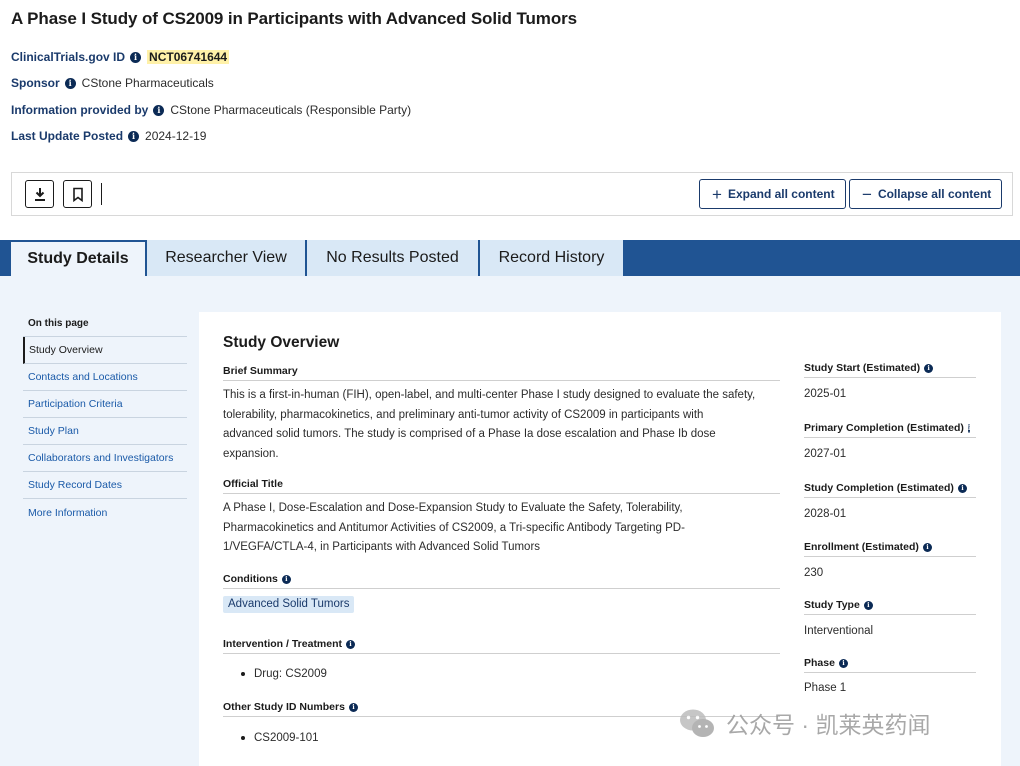 Image resolution: width=1020 pixels, height=766 pixels. I want to click on tab-record-history: Record History, so click(552, 258).